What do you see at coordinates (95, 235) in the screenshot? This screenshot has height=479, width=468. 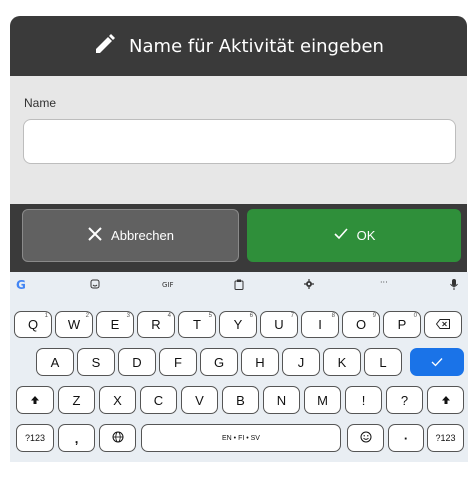 I see `close-icon` at bounding box center [95, 235].